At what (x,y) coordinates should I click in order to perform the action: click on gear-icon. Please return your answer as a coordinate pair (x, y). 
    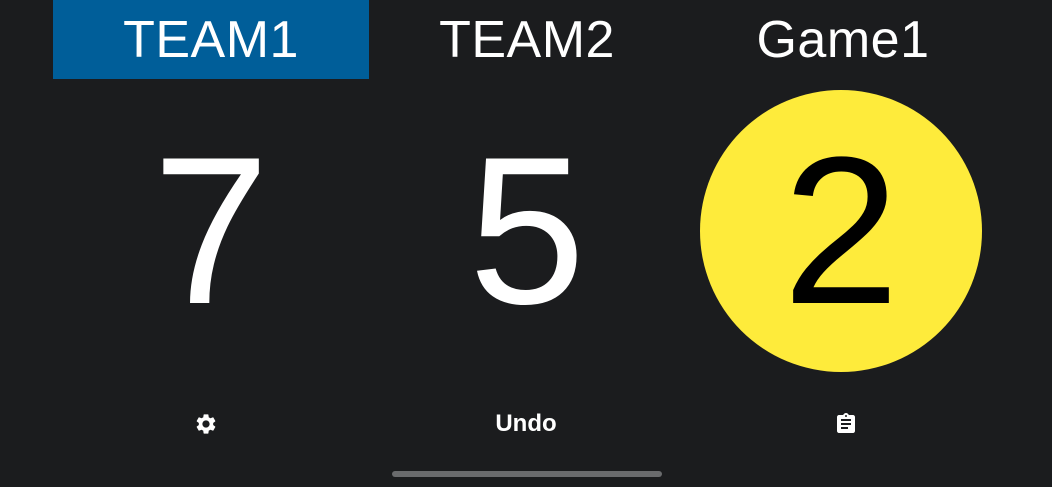
    Looking at the image, I should click on (206, 424).